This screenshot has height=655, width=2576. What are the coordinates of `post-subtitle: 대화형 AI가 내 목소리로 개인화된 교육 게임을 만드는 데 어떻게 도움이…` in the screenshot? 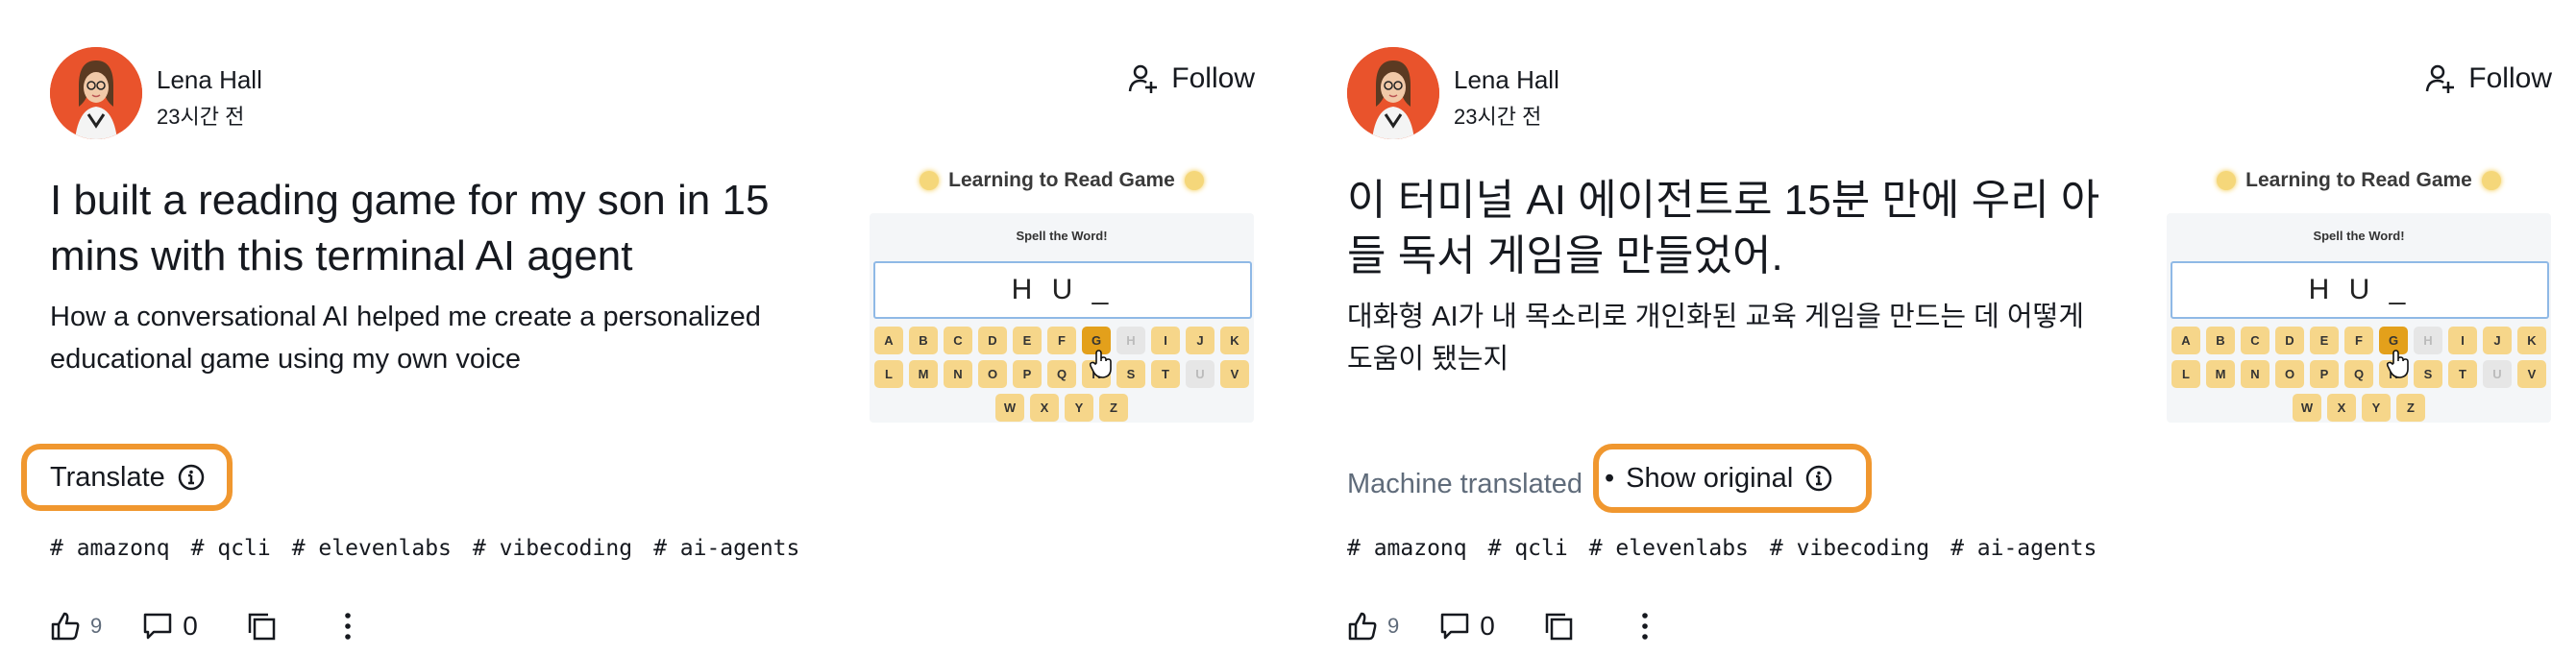 It's located at (1715, 339).